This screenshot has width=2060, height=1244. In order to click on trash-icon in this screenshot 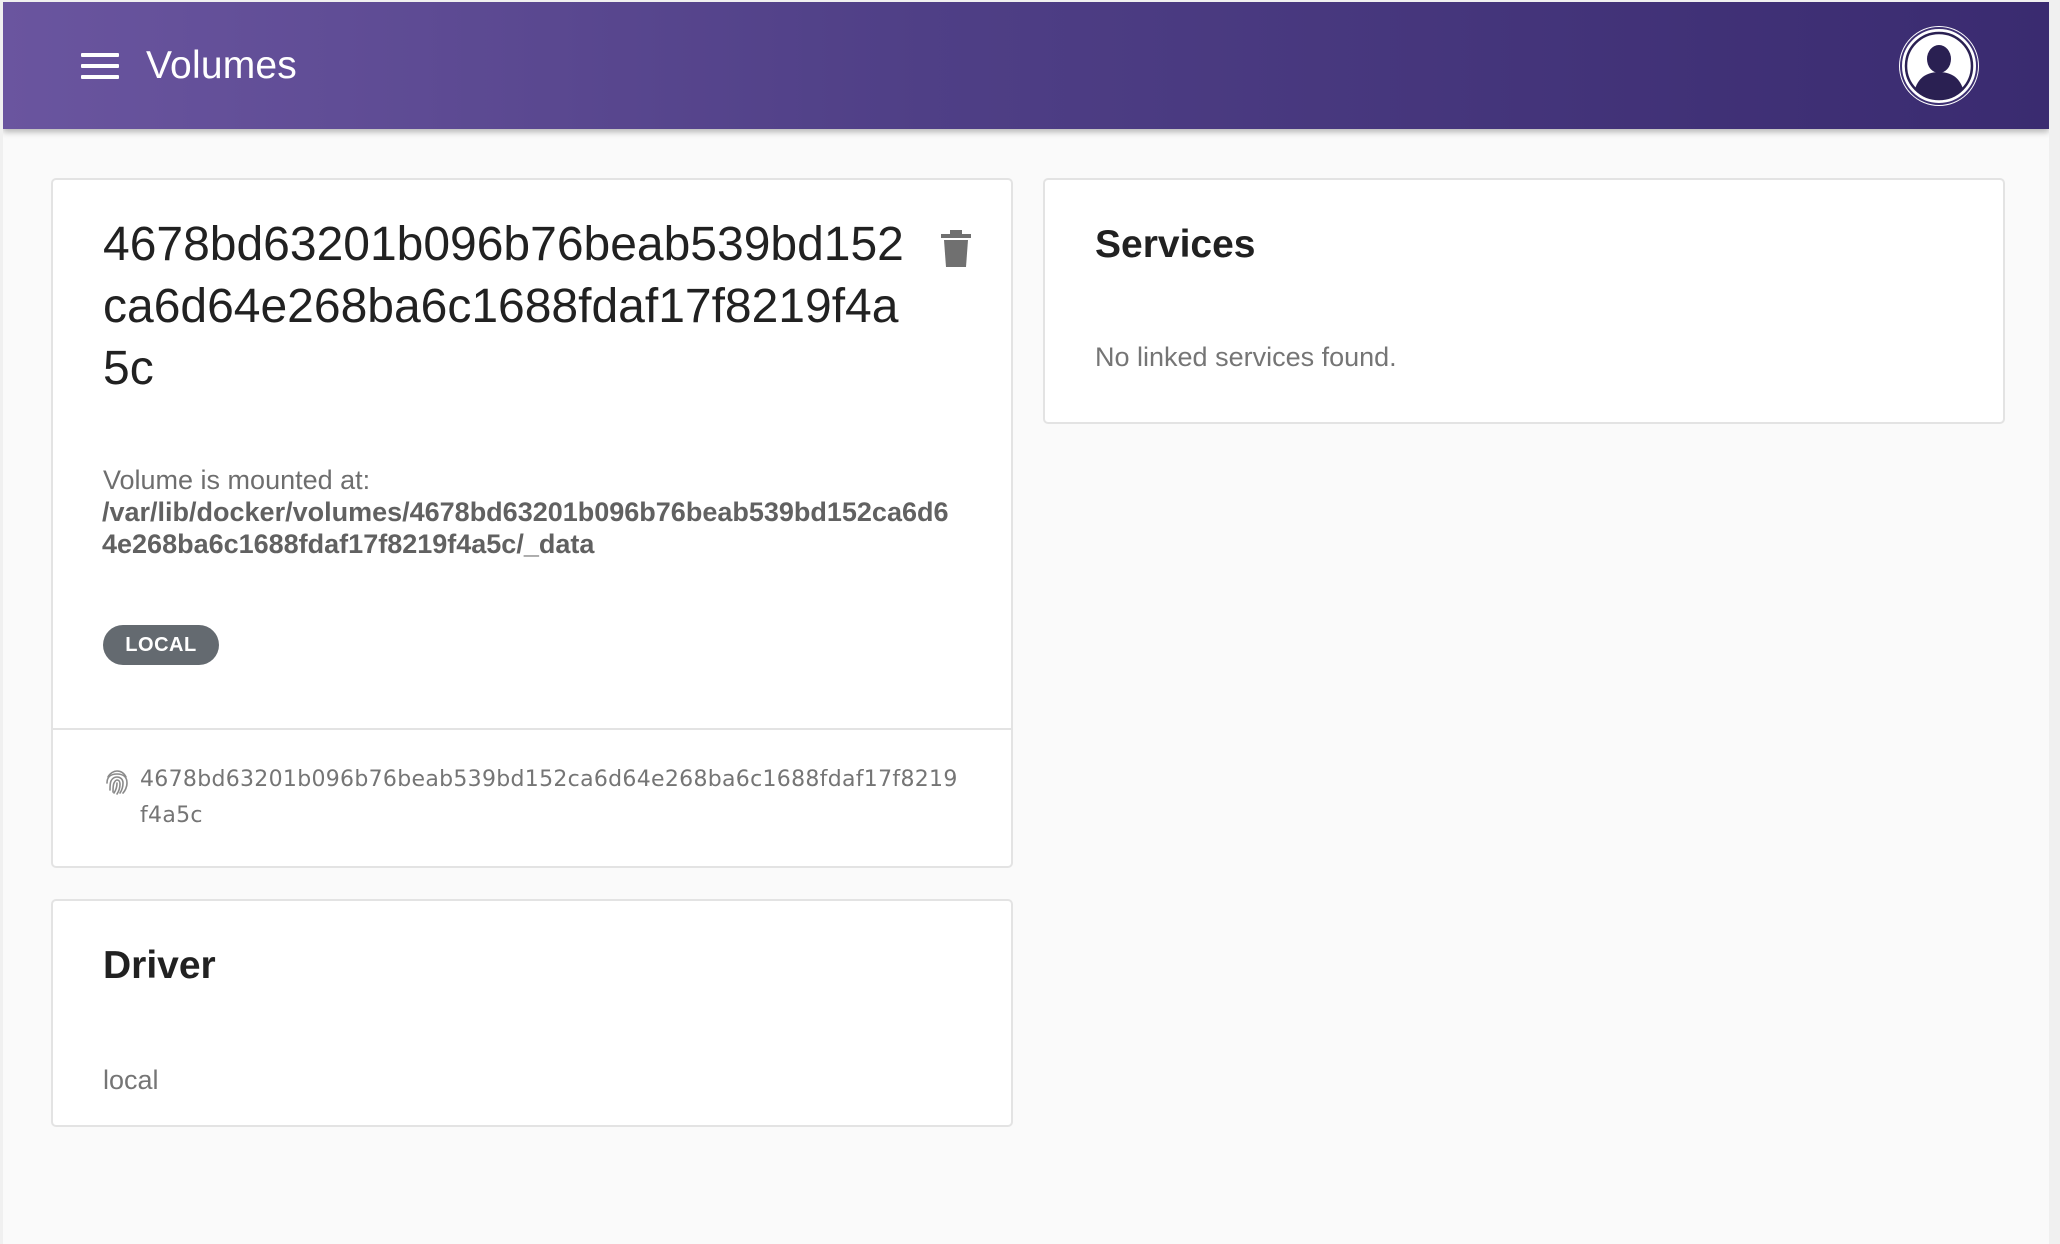, I will do `click(956, 248)`.